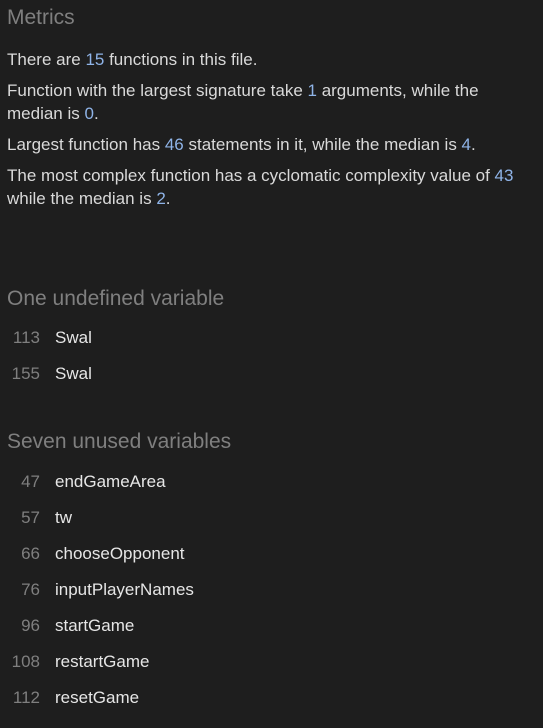 This screenshot has width=543, height=728. What do you see at coordinates (95, 625) in the screenshot?
I see `variable-name: startGame` at bounding box center [95, 625].